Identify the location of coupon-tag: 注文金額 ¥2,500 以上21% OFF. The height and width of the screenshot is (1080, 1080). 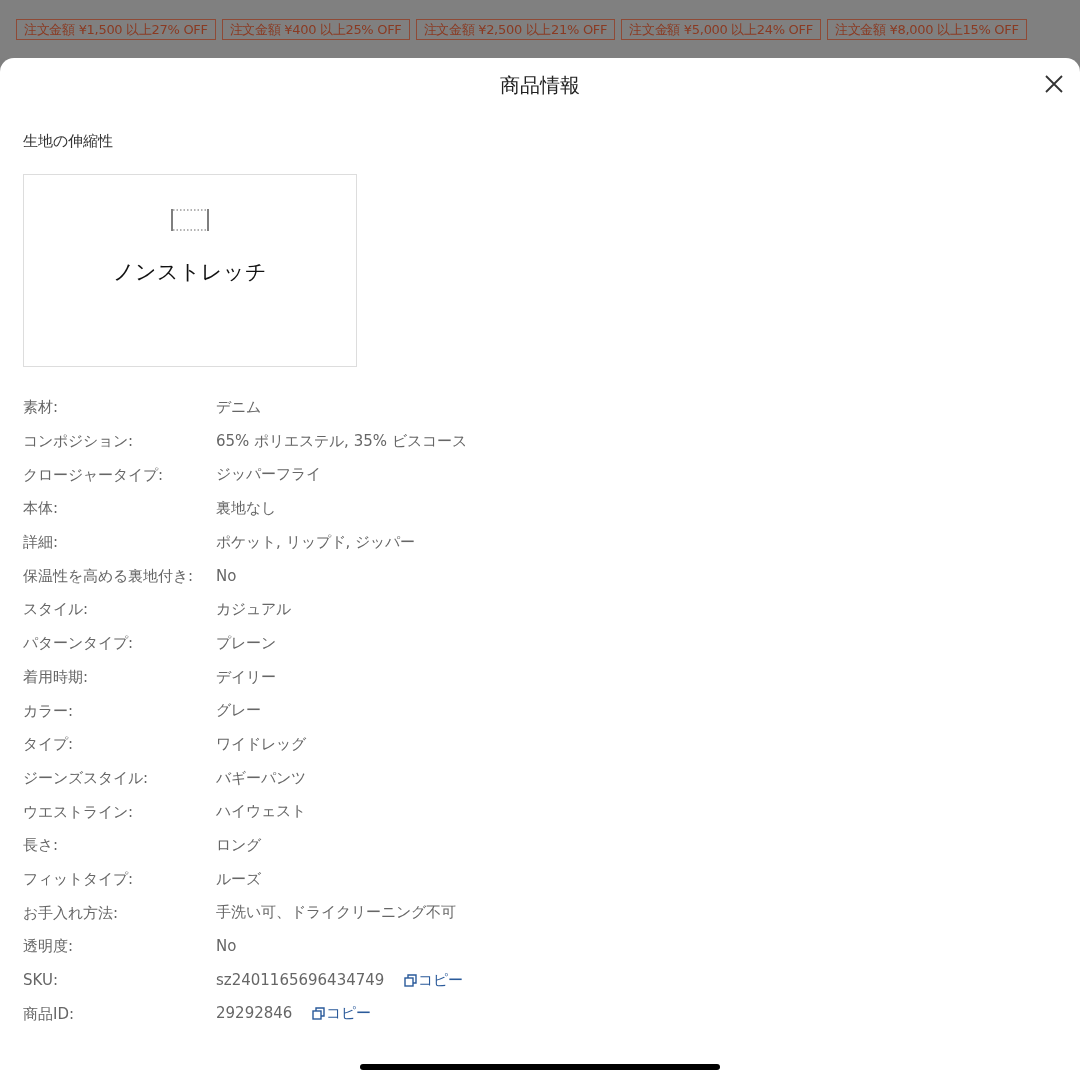
(515, 29).